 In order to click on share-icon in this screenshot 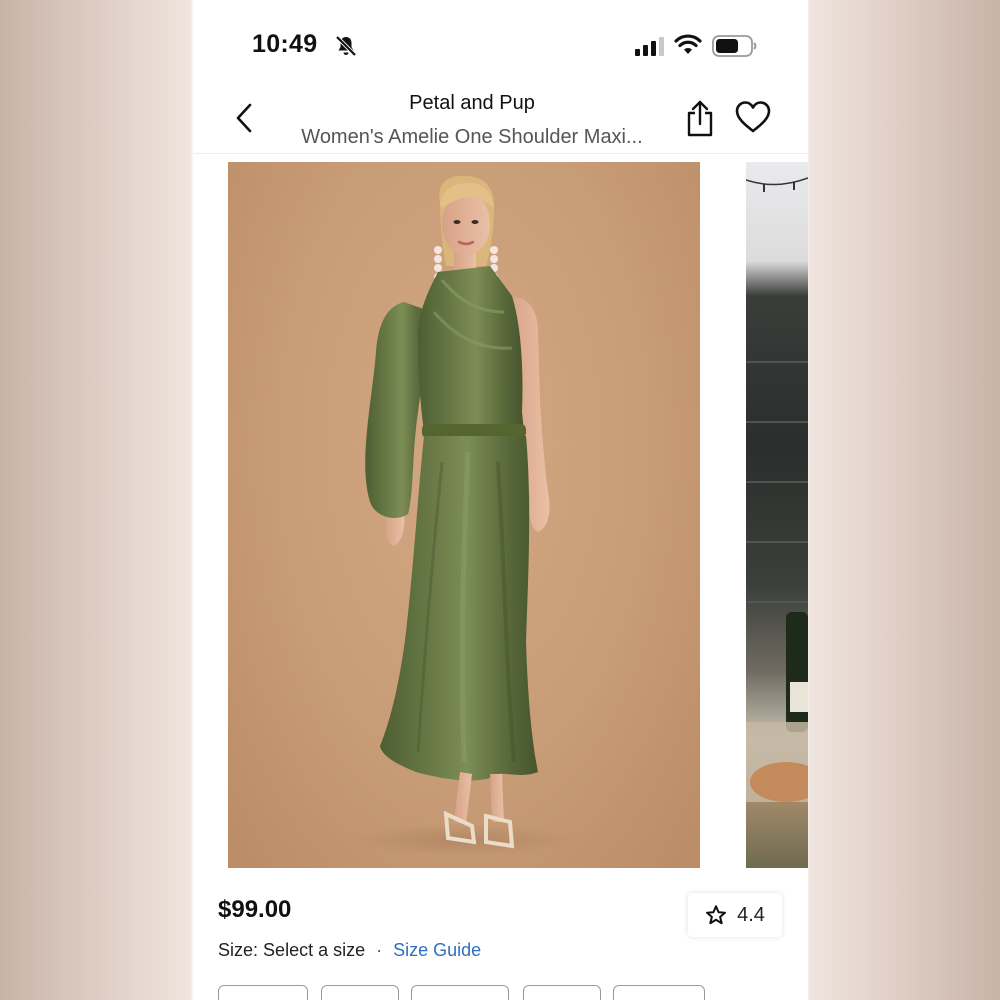, I will do `click(700, 118)`.